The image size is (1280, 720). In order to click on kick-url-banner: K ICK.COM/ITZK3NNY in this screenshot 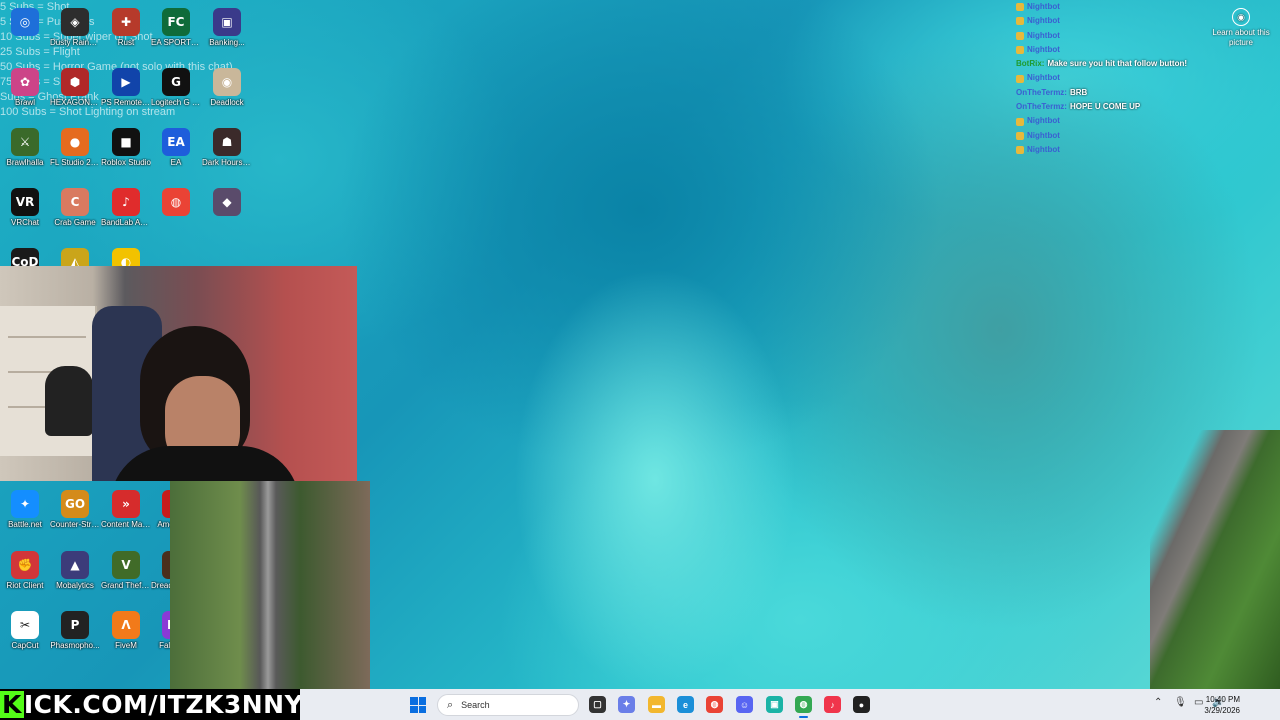, I will do `click(152, 704)`.